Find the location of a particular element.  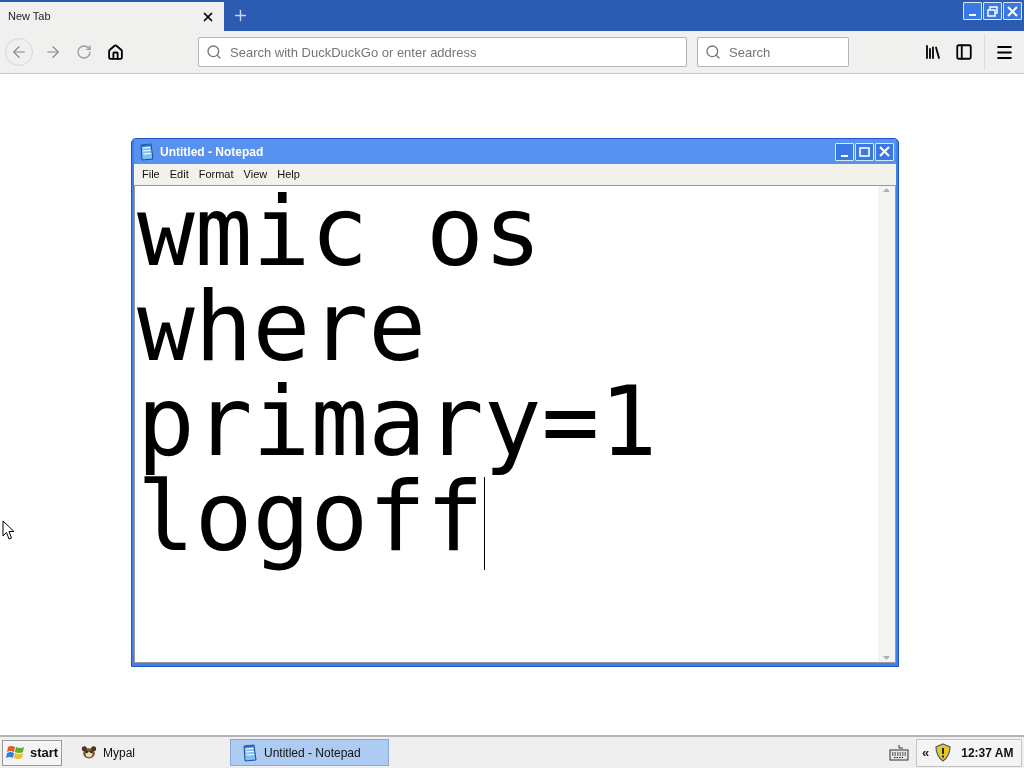

expand-tray-button: « is located at coordinates (926, 752).